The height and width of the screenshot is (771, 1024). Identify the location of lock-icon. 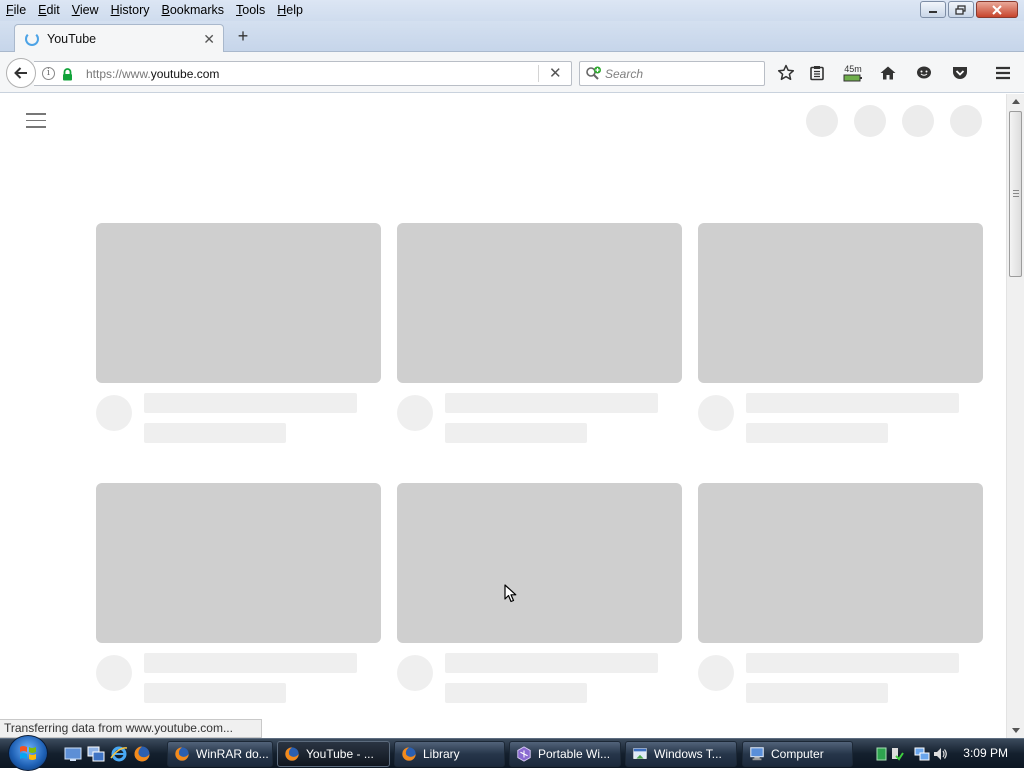
(67, 74).